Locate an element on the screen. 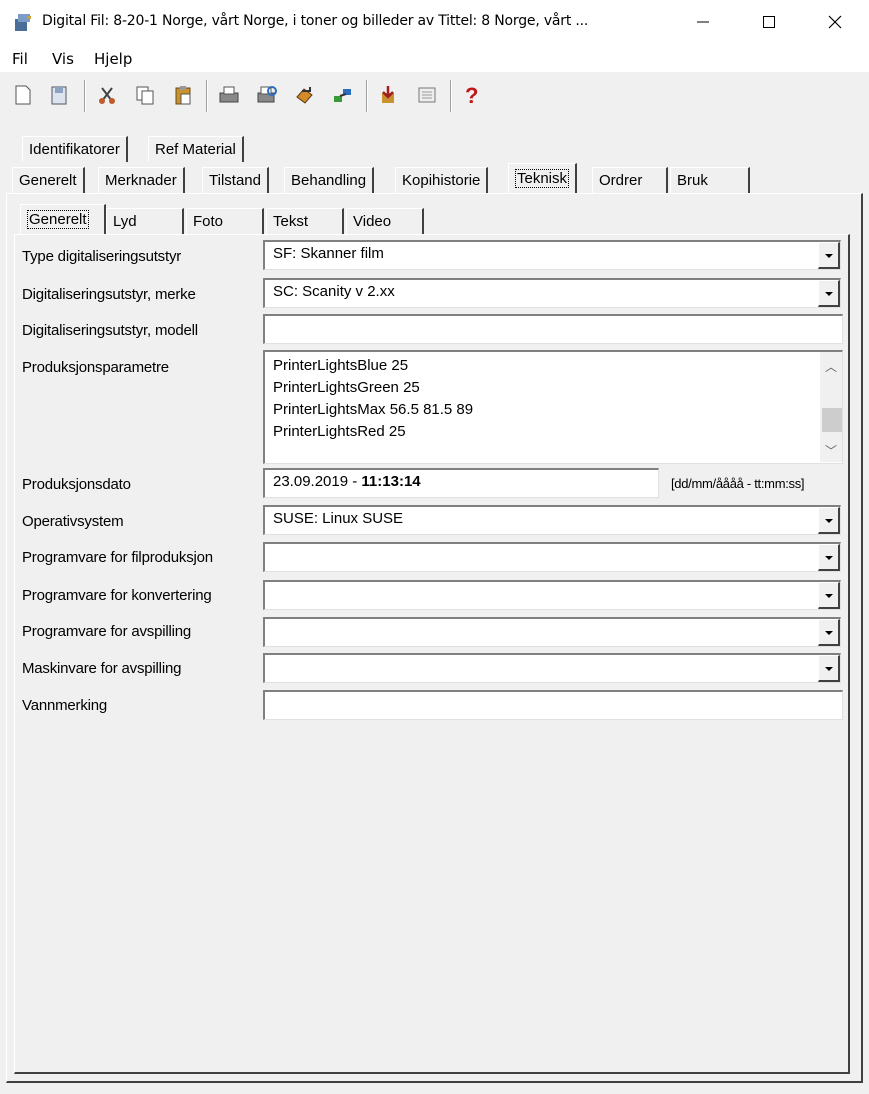 The height and width of the screenshot is (1094, 869). type-select: SF: Skanner film is located at coordinates (552, 255).